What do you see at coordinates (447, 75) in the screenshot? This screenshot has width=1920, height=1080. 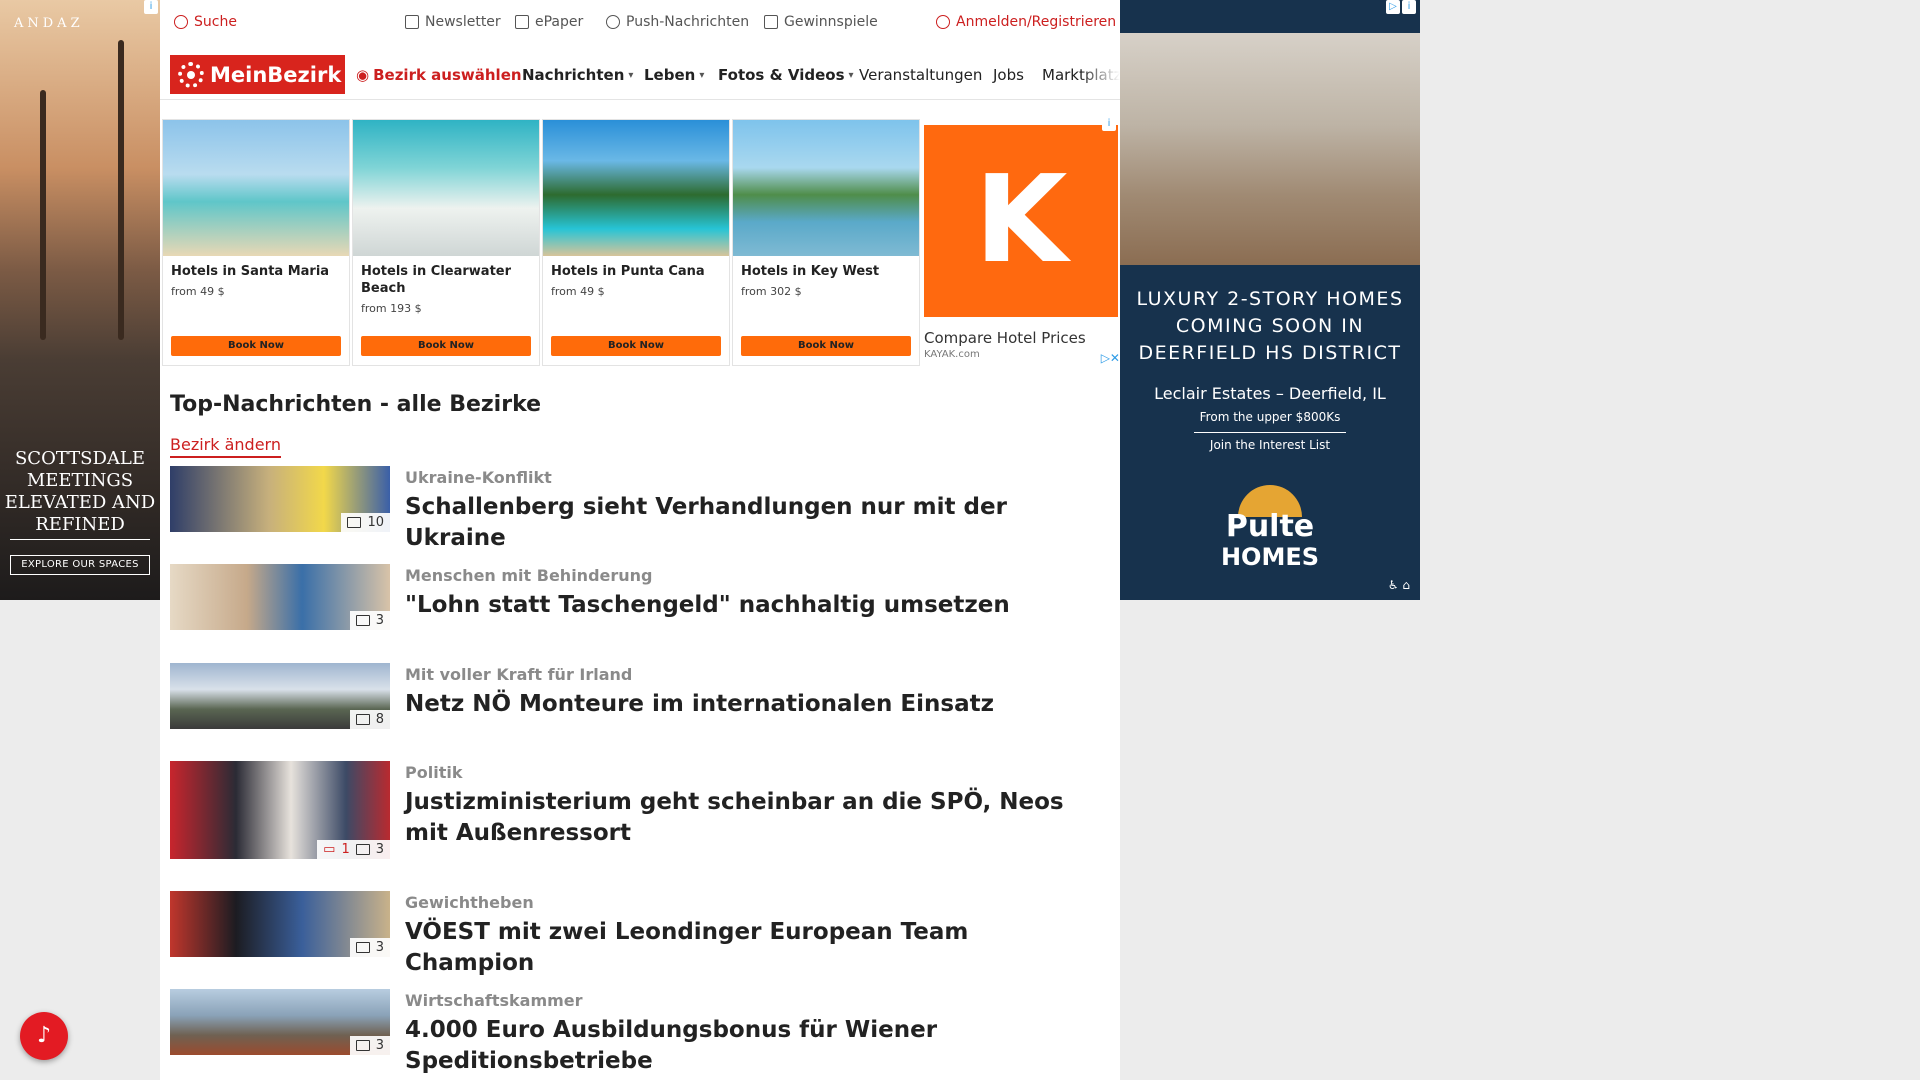 I see `bezirk-label: Bezirk auswählen` at bounding box center [447, 75].